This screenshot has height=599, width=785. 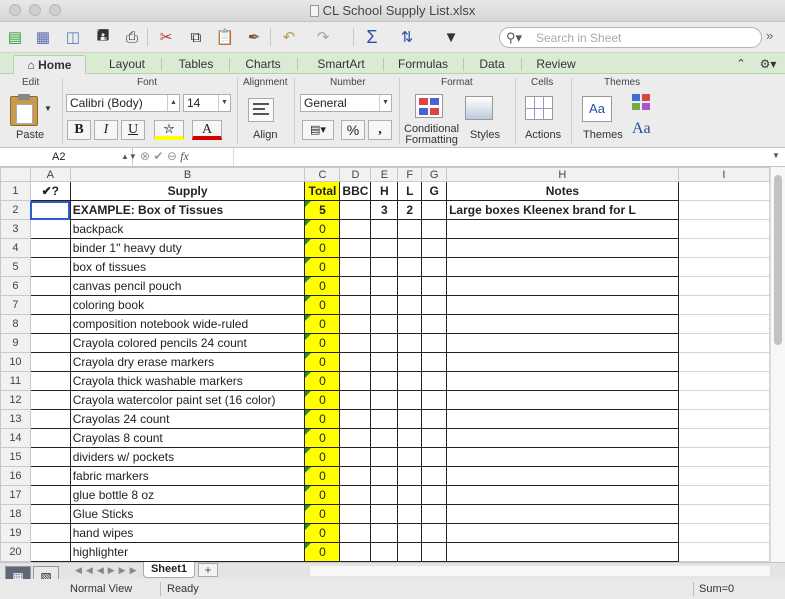 I want to click on row-header: 1, so click(x=15, y=191).